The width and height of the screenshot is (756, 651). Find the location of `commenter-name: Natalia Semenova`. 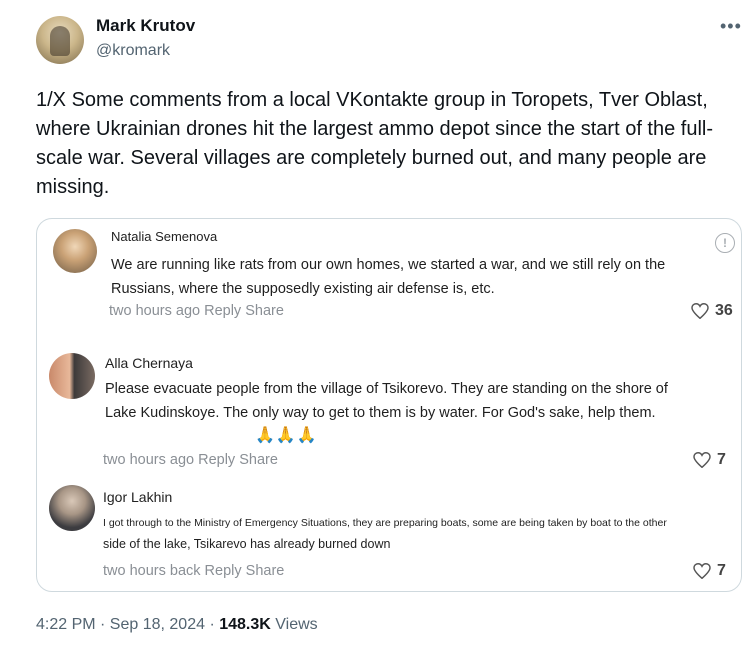

commenter-name: Natalia Semenova is located at coordinates (164, 236).